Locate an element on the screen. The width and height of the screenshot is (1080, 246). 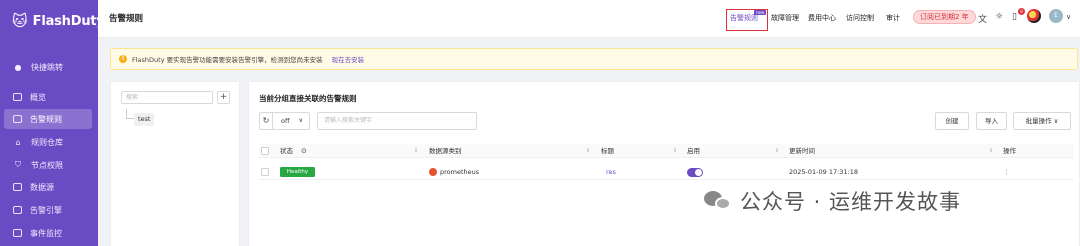
column-updated: 更新时间 is located at coordinates (802, 151).